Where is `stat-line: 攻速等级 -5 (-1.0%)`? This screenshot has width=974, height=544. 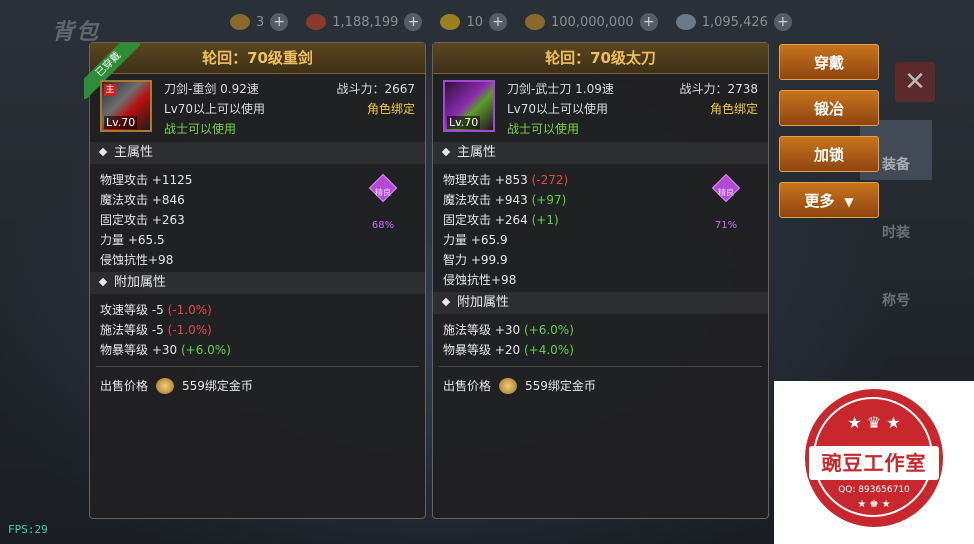
stat-line: 攻速等级 -5 (-1.0%) is located at coordinates (156, 310).